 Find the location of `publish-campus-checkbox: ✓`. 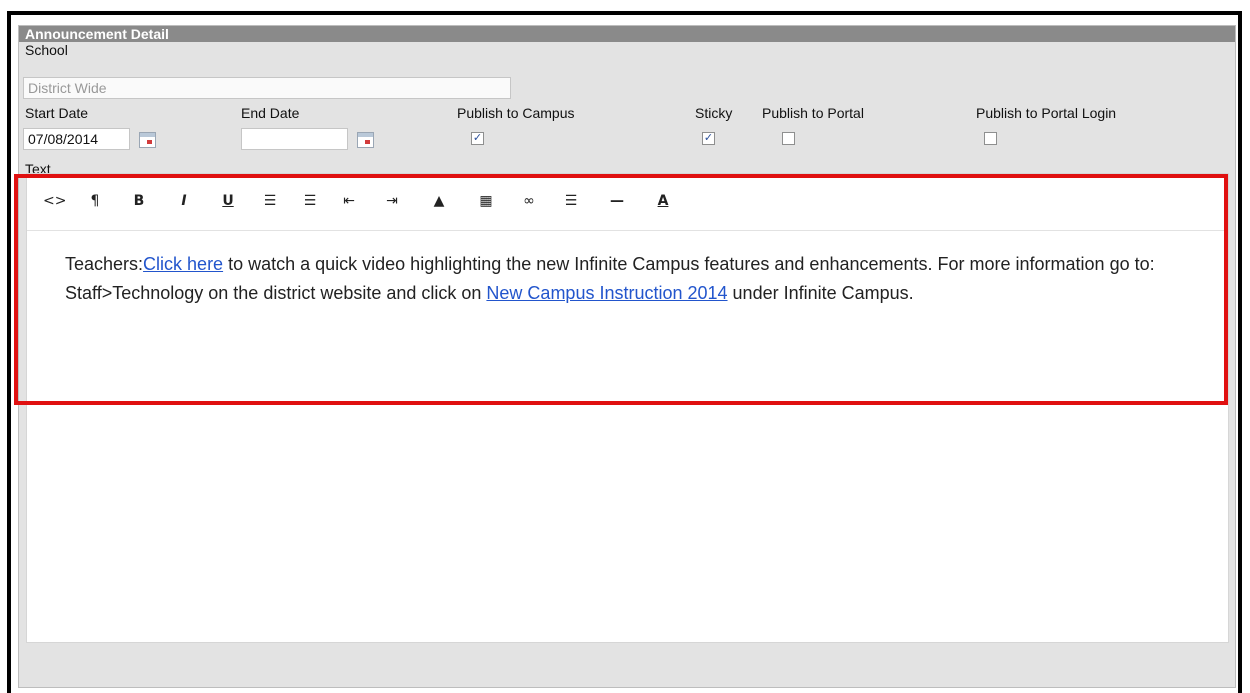

publish-campus-checkbox: ✓ is located at coordinates (477, 138).